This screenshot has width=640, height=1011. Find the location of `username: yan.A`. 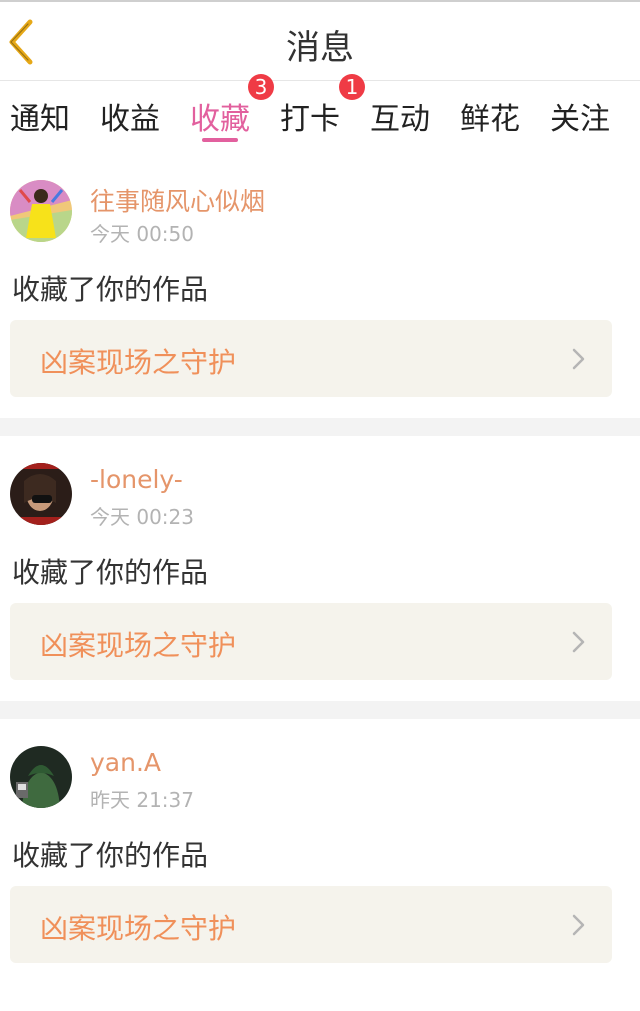

username: yan.A is located at coordinates (125, 762).